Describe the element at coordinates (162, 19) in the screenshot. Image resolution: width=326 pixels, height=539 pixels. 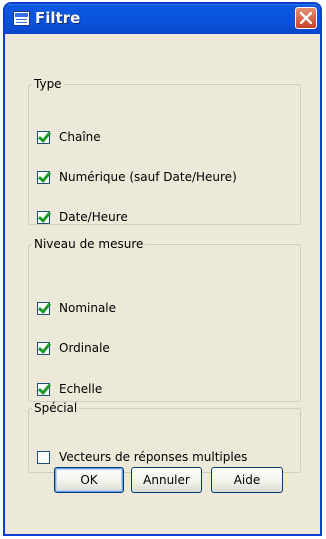
I see `title-bar: Filtre` at that location.